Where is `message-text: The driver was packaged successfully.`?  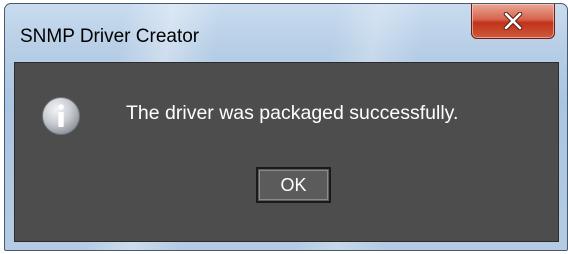 message-text: The driver was packaged successfully. is located at coordinates (292, 113).